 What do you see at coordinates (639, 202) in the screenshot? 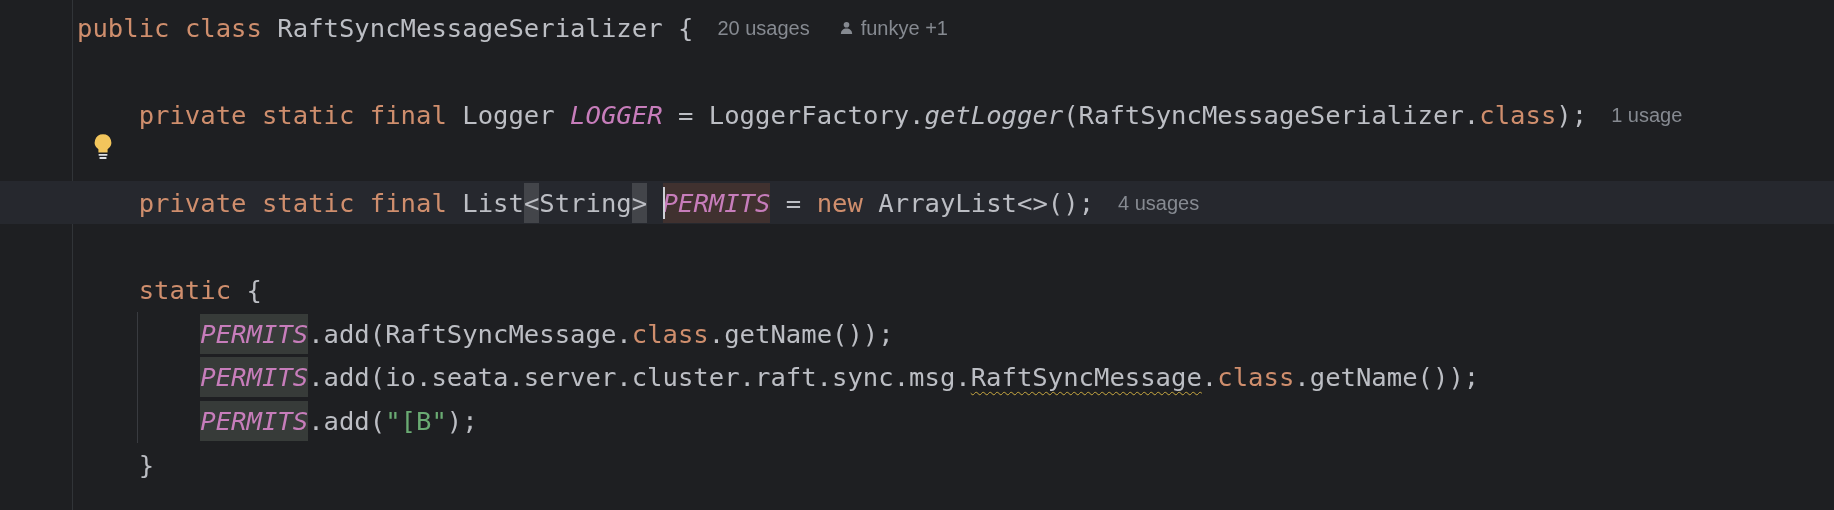
I see `code-text: >` at bounding box center [639, 202].